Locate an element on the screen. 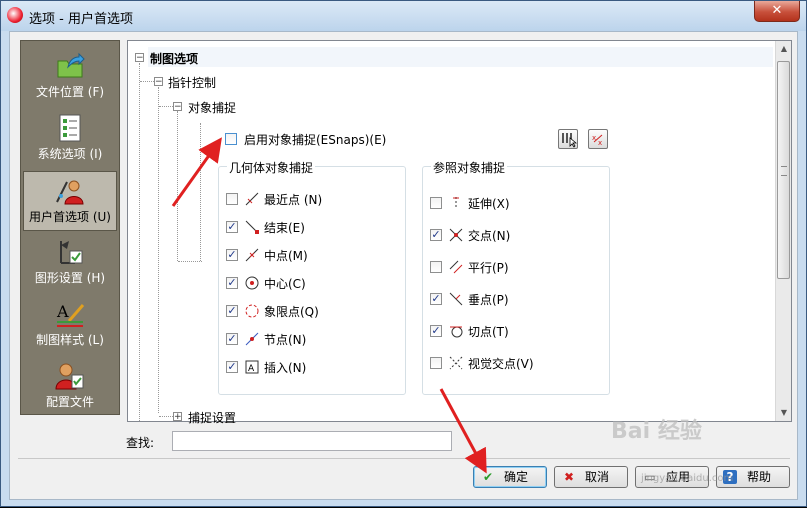 The width and height of the screenshot is (807, 508). reference-snap-label: 视觉交点(V) is located at coordinates (501, 364).